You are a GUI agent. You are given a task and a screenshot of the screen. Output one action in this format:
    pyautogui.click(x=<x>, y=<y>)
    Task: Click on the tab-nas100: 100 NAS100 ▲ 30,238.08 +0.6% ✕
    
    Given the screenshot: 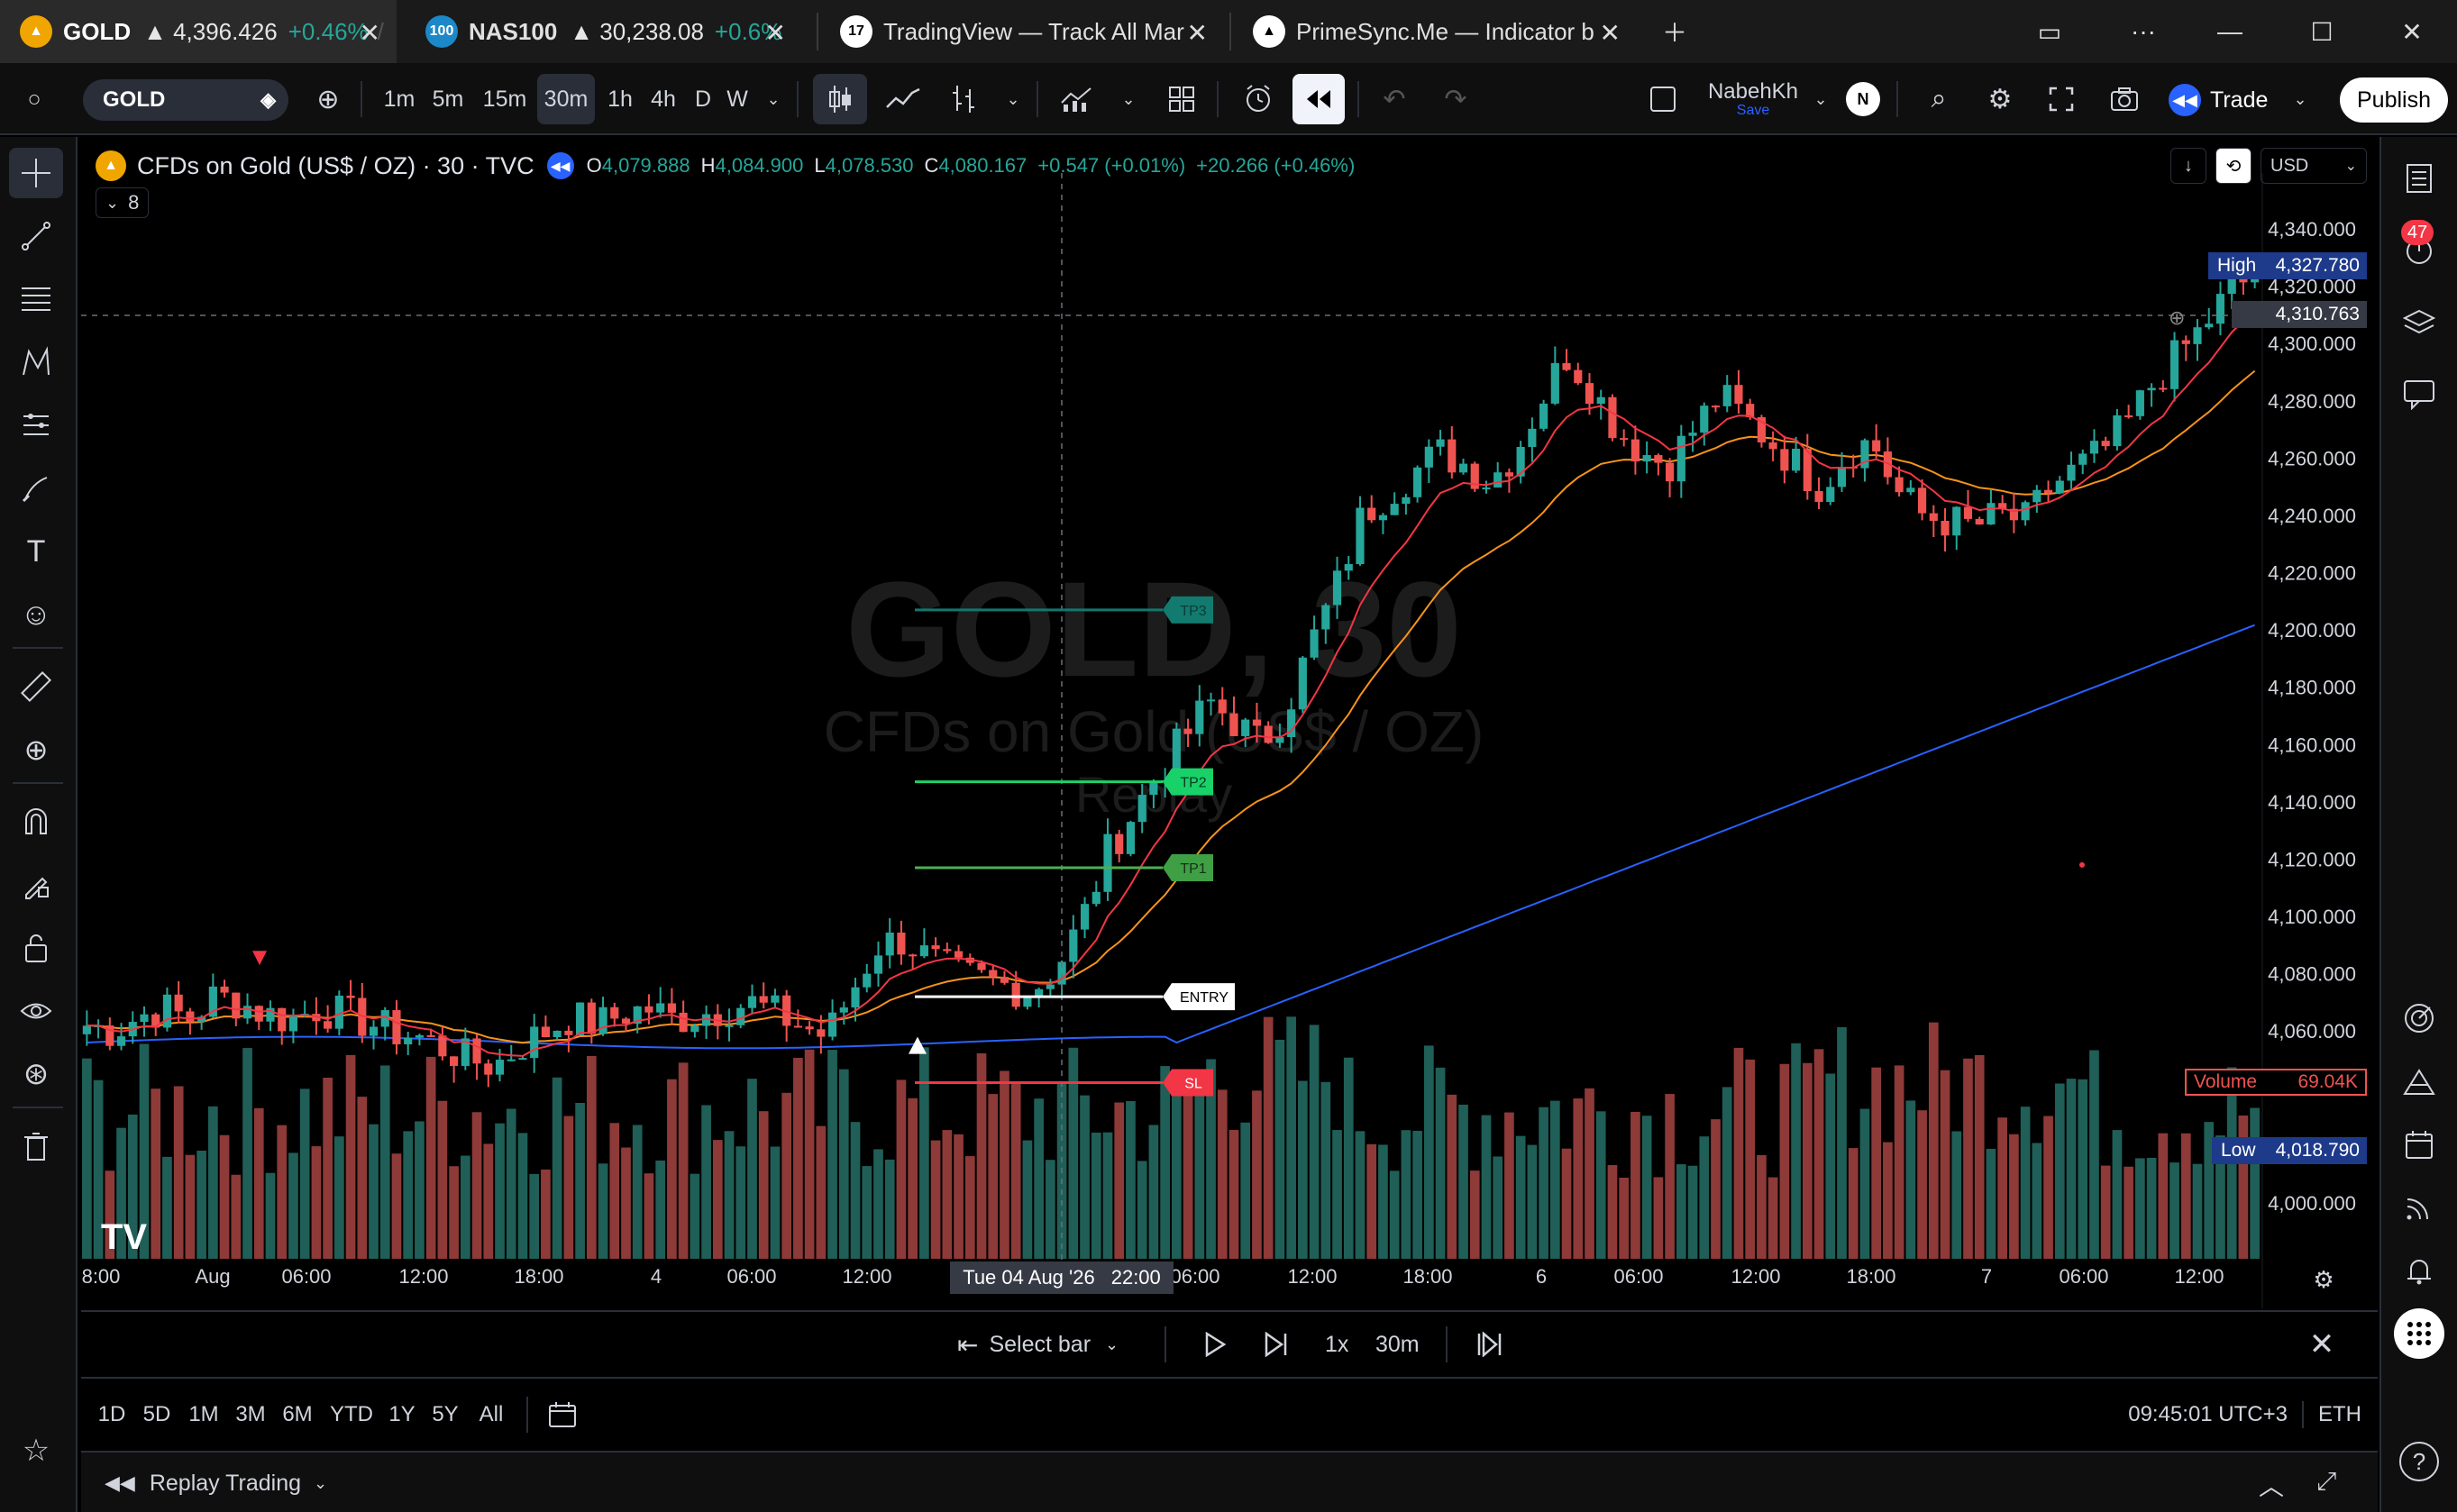 What is the action you would take?
    pyautogui.click(x=604, y=31)
    